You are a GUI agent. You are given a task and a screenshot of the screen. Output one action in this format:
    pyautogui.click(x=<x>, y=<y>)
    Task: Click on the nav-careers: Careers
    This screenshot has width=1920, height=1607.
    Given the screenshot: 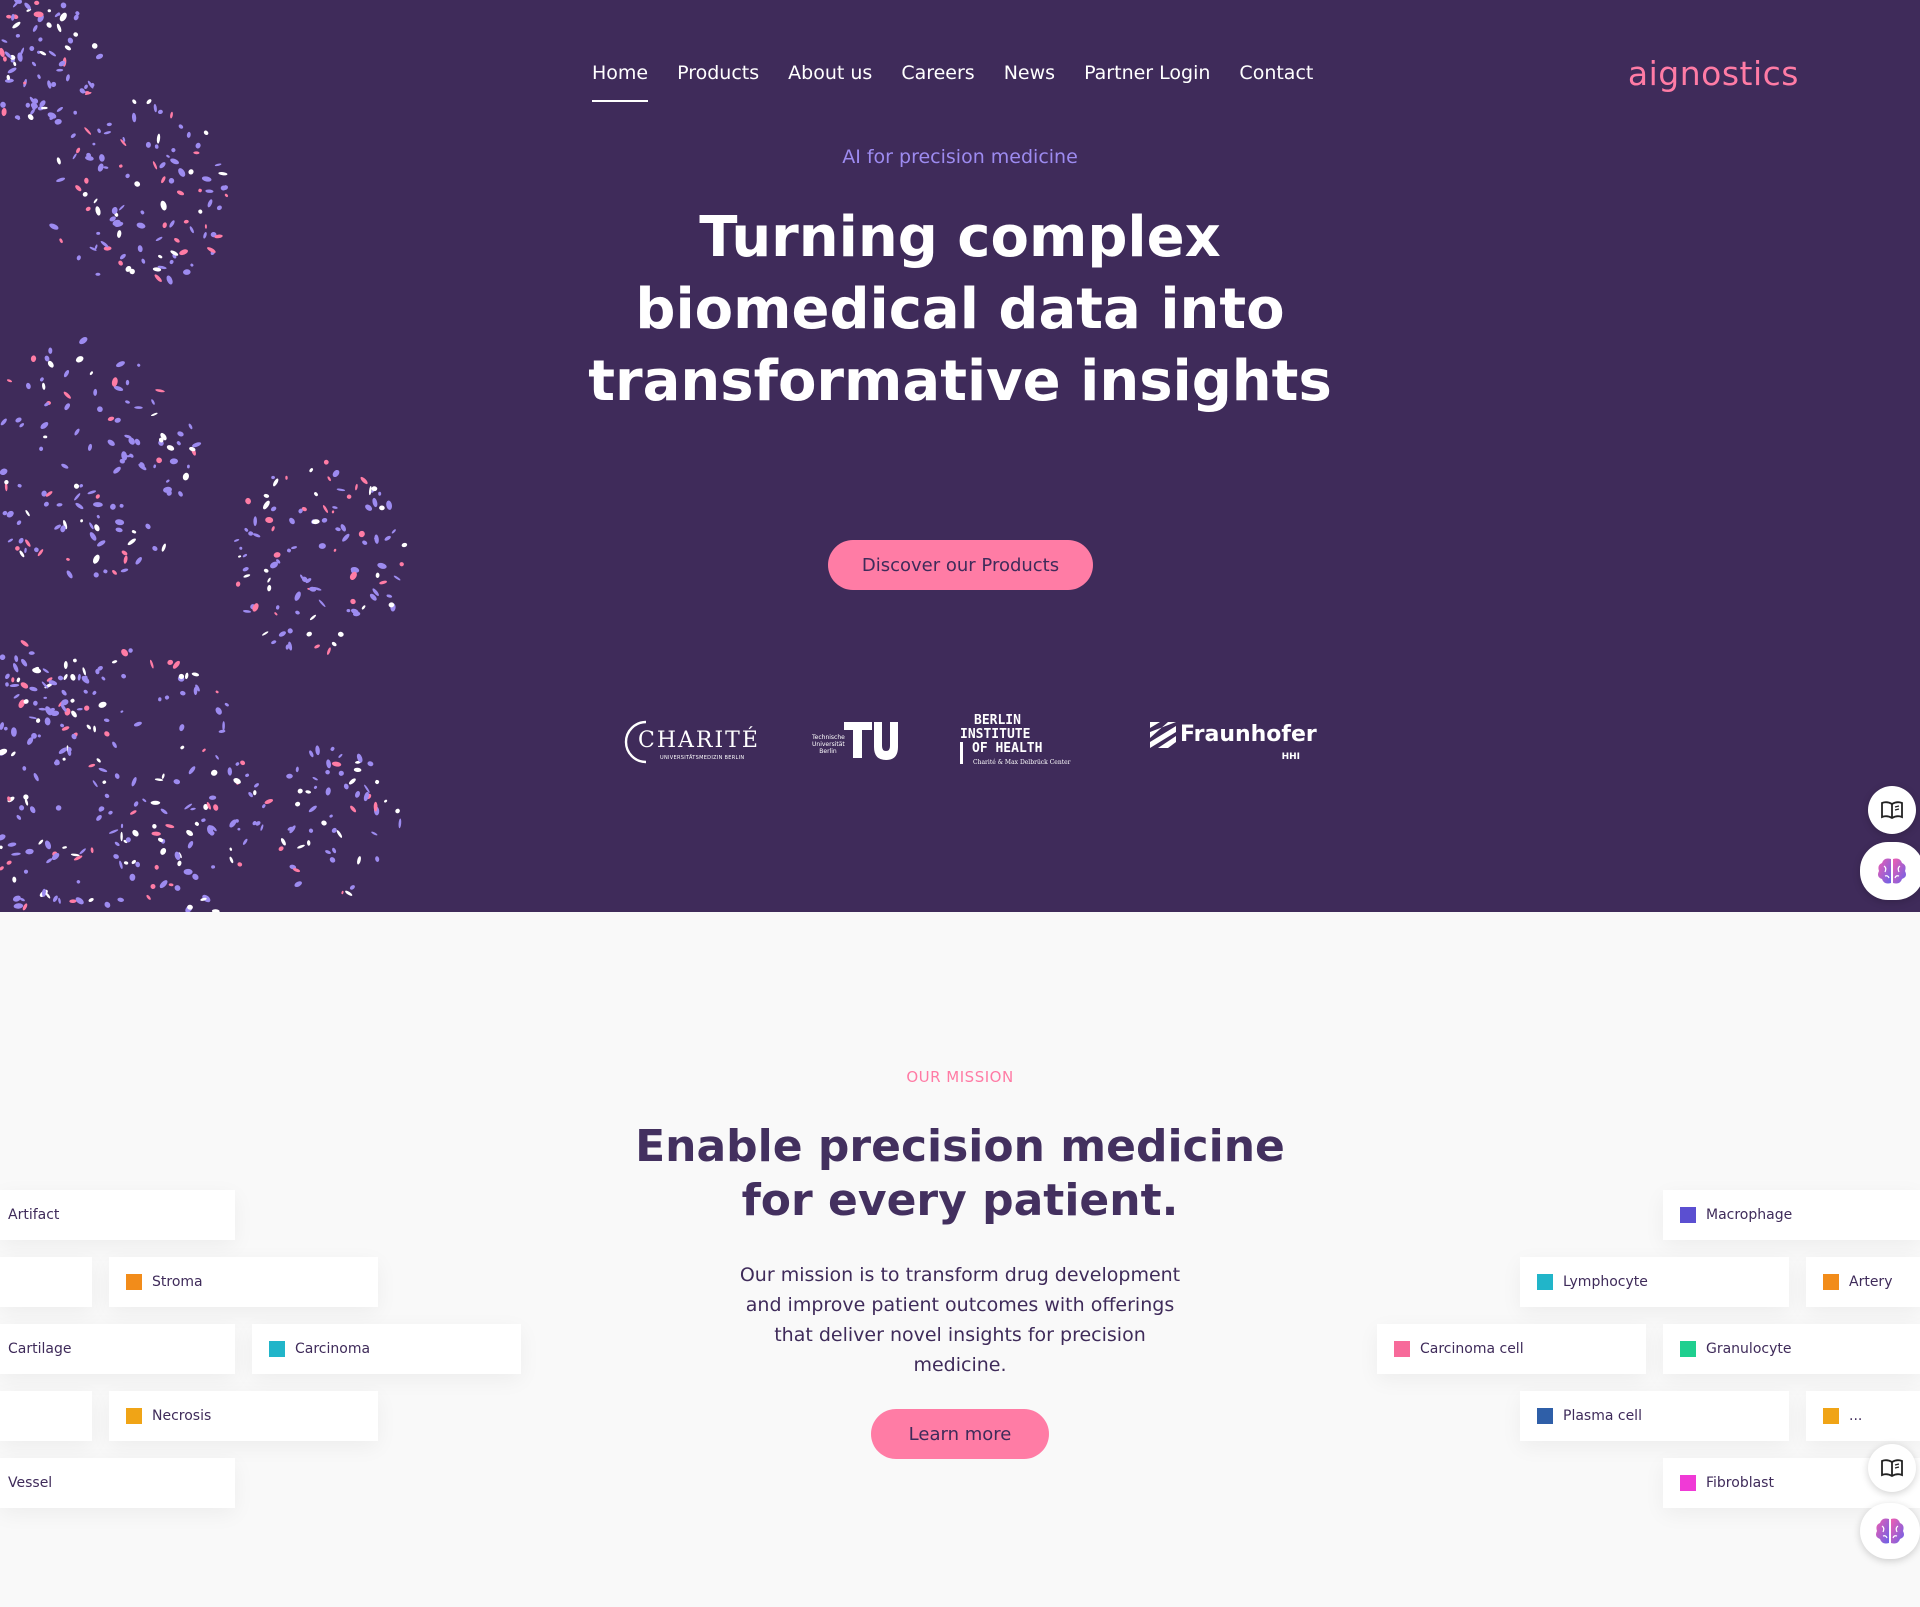 What is the action you would take?
    pyautogui.click(x=937, y=80)
    